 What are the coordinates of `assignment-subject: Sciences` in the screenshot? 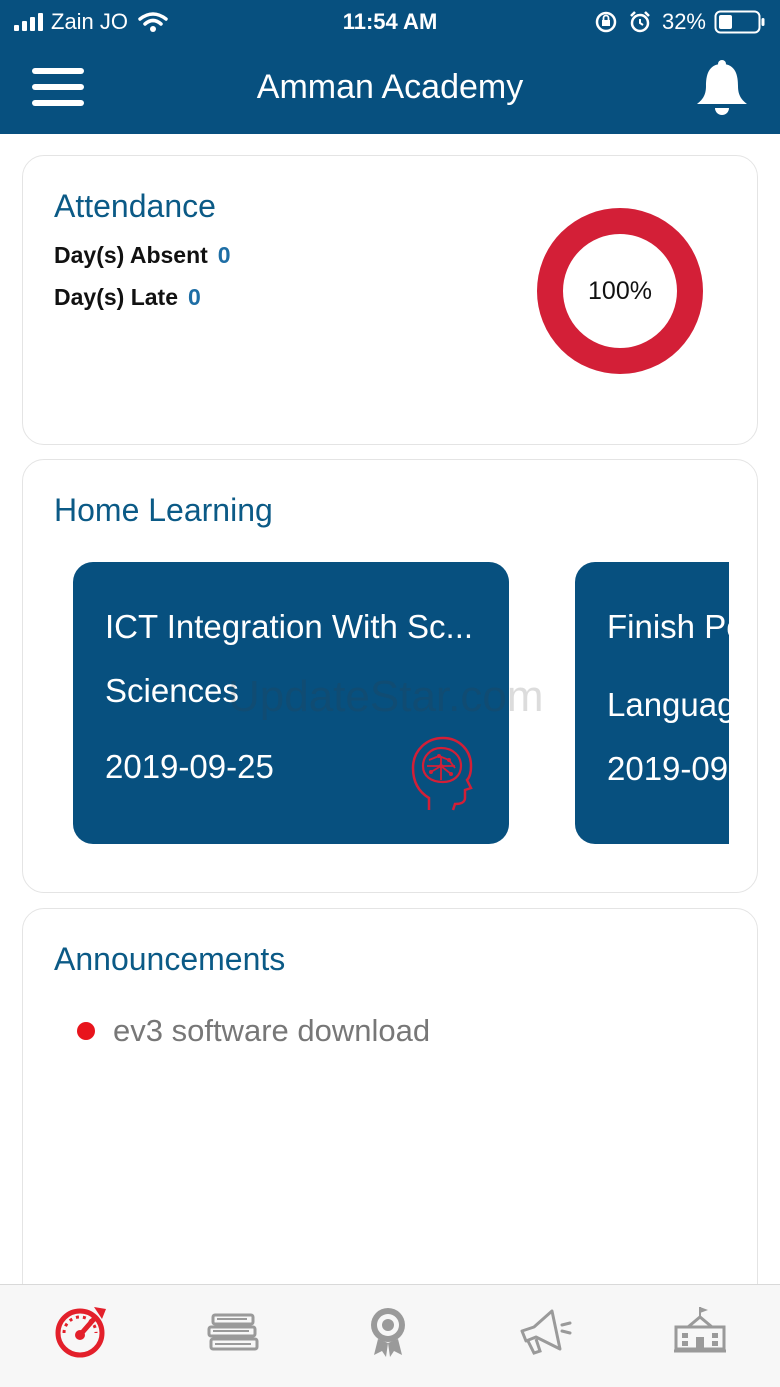 It's located at (172, 690).